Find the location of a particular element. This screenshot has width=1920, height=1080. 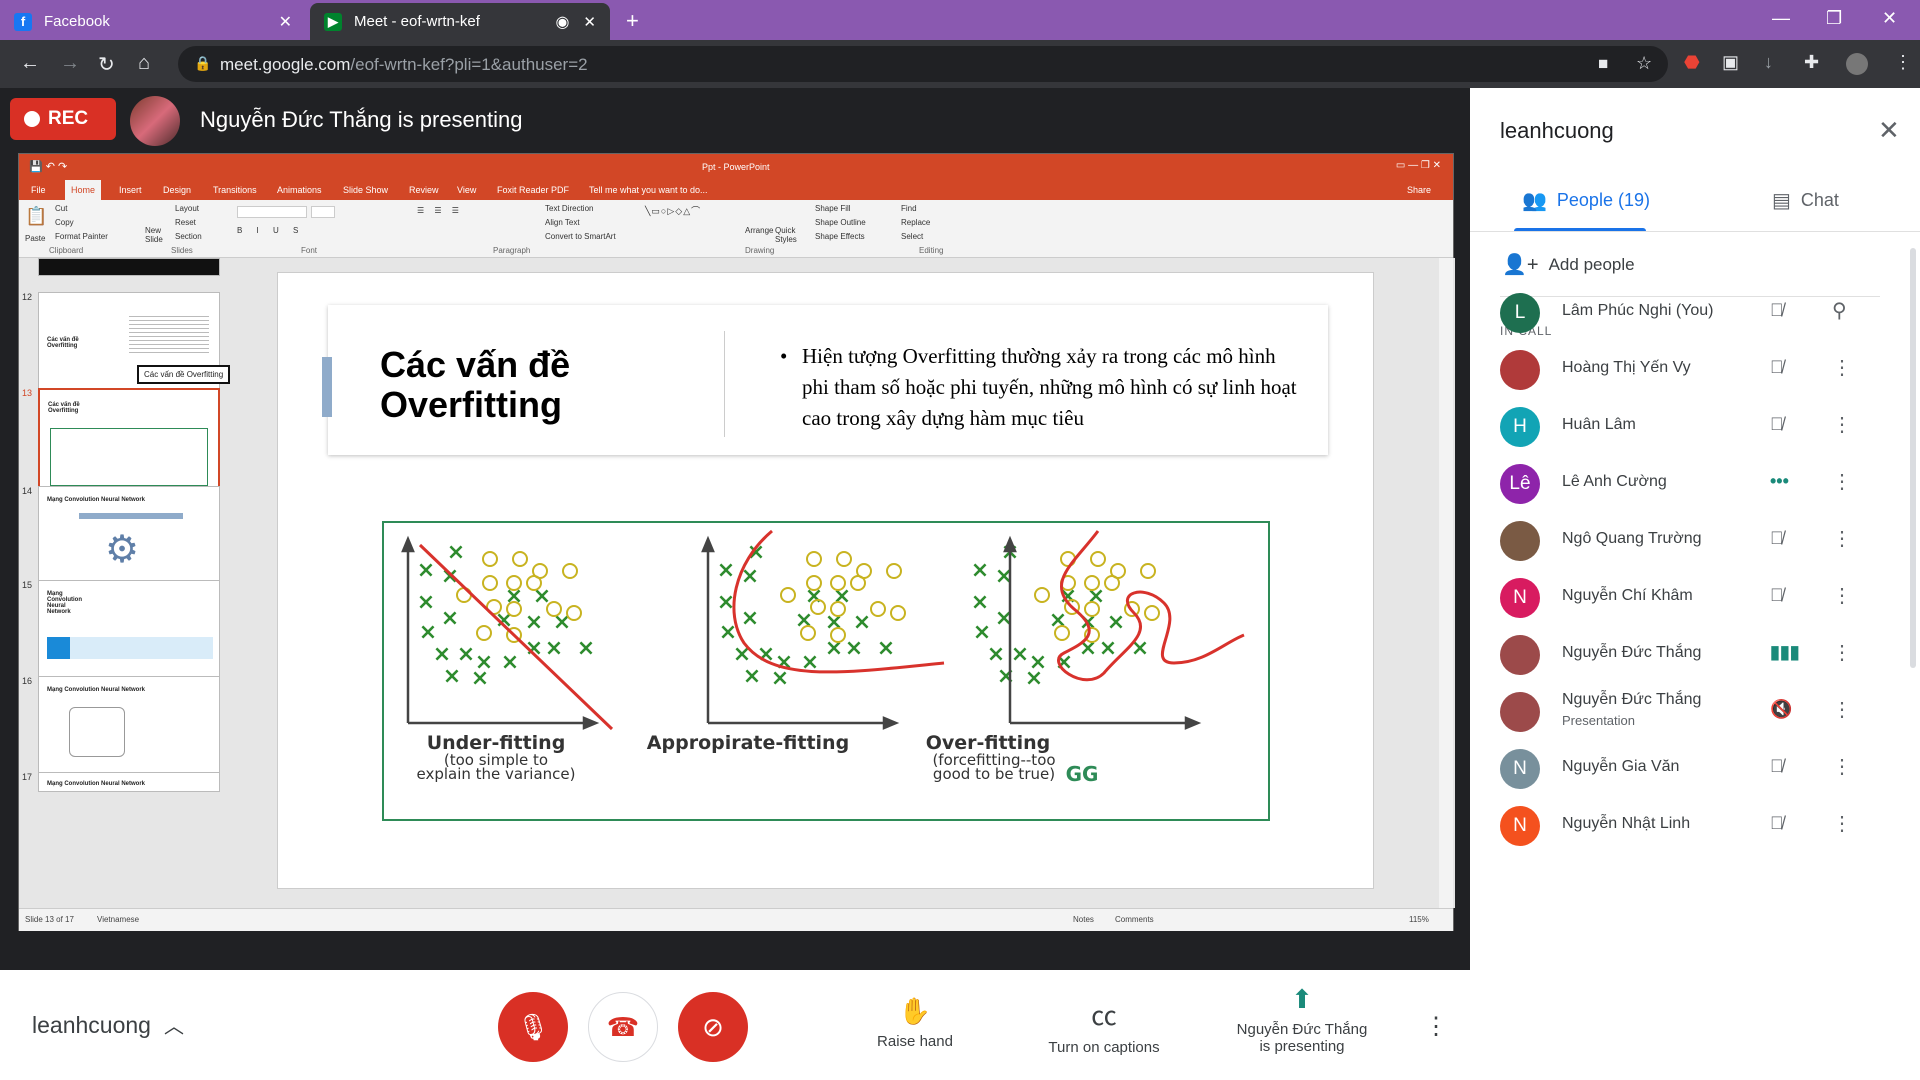

thumbnail-figure is located at coordinates (129, 457).